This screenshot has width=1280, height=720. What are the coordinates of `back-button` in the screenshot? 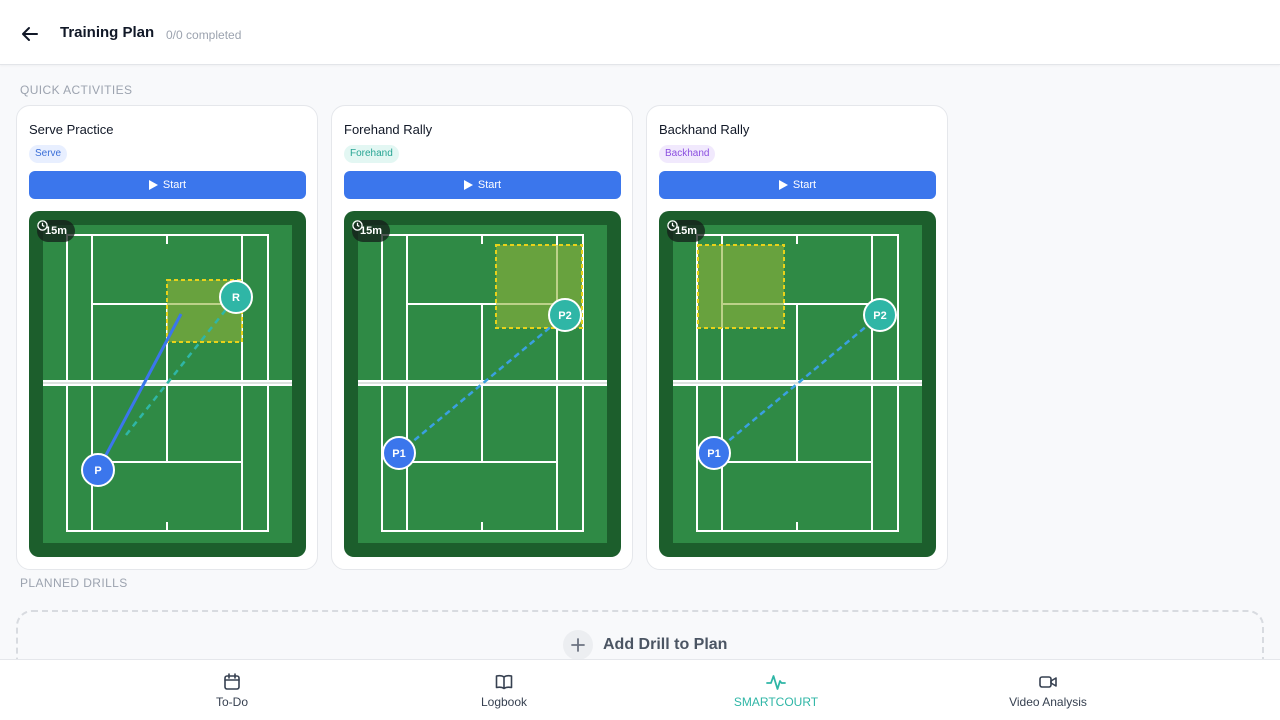 It's located at (30, 34).